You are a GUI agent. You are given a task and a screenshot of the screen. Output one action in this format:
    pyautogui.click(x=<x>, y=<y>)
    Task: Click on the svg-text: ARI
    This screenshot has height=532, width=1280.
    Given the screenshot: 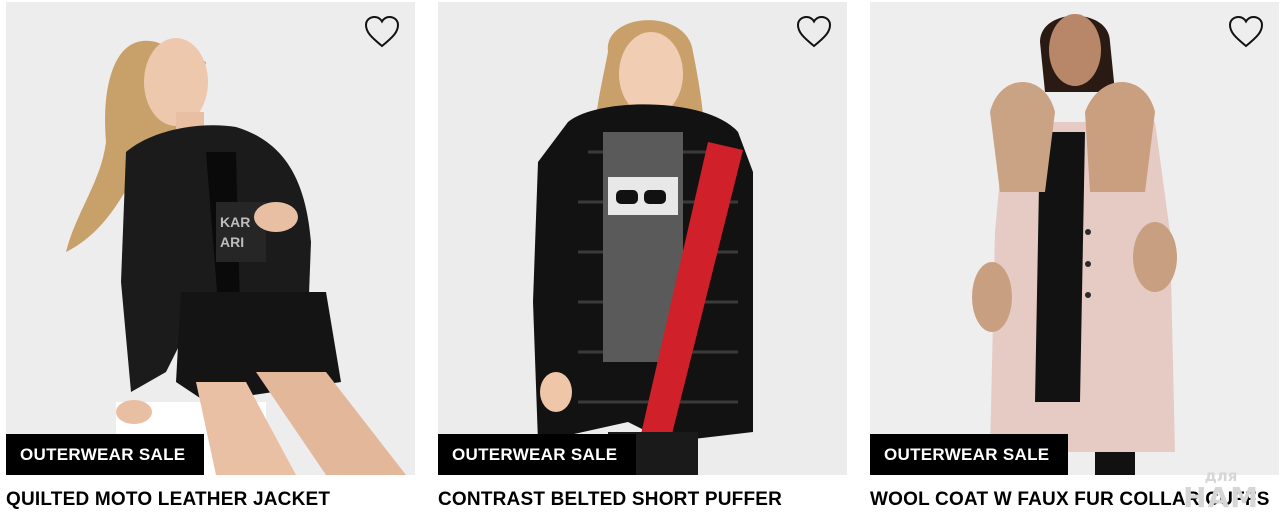 What is the action you would take?
    pyautogui.click(x=232, y=242)
    